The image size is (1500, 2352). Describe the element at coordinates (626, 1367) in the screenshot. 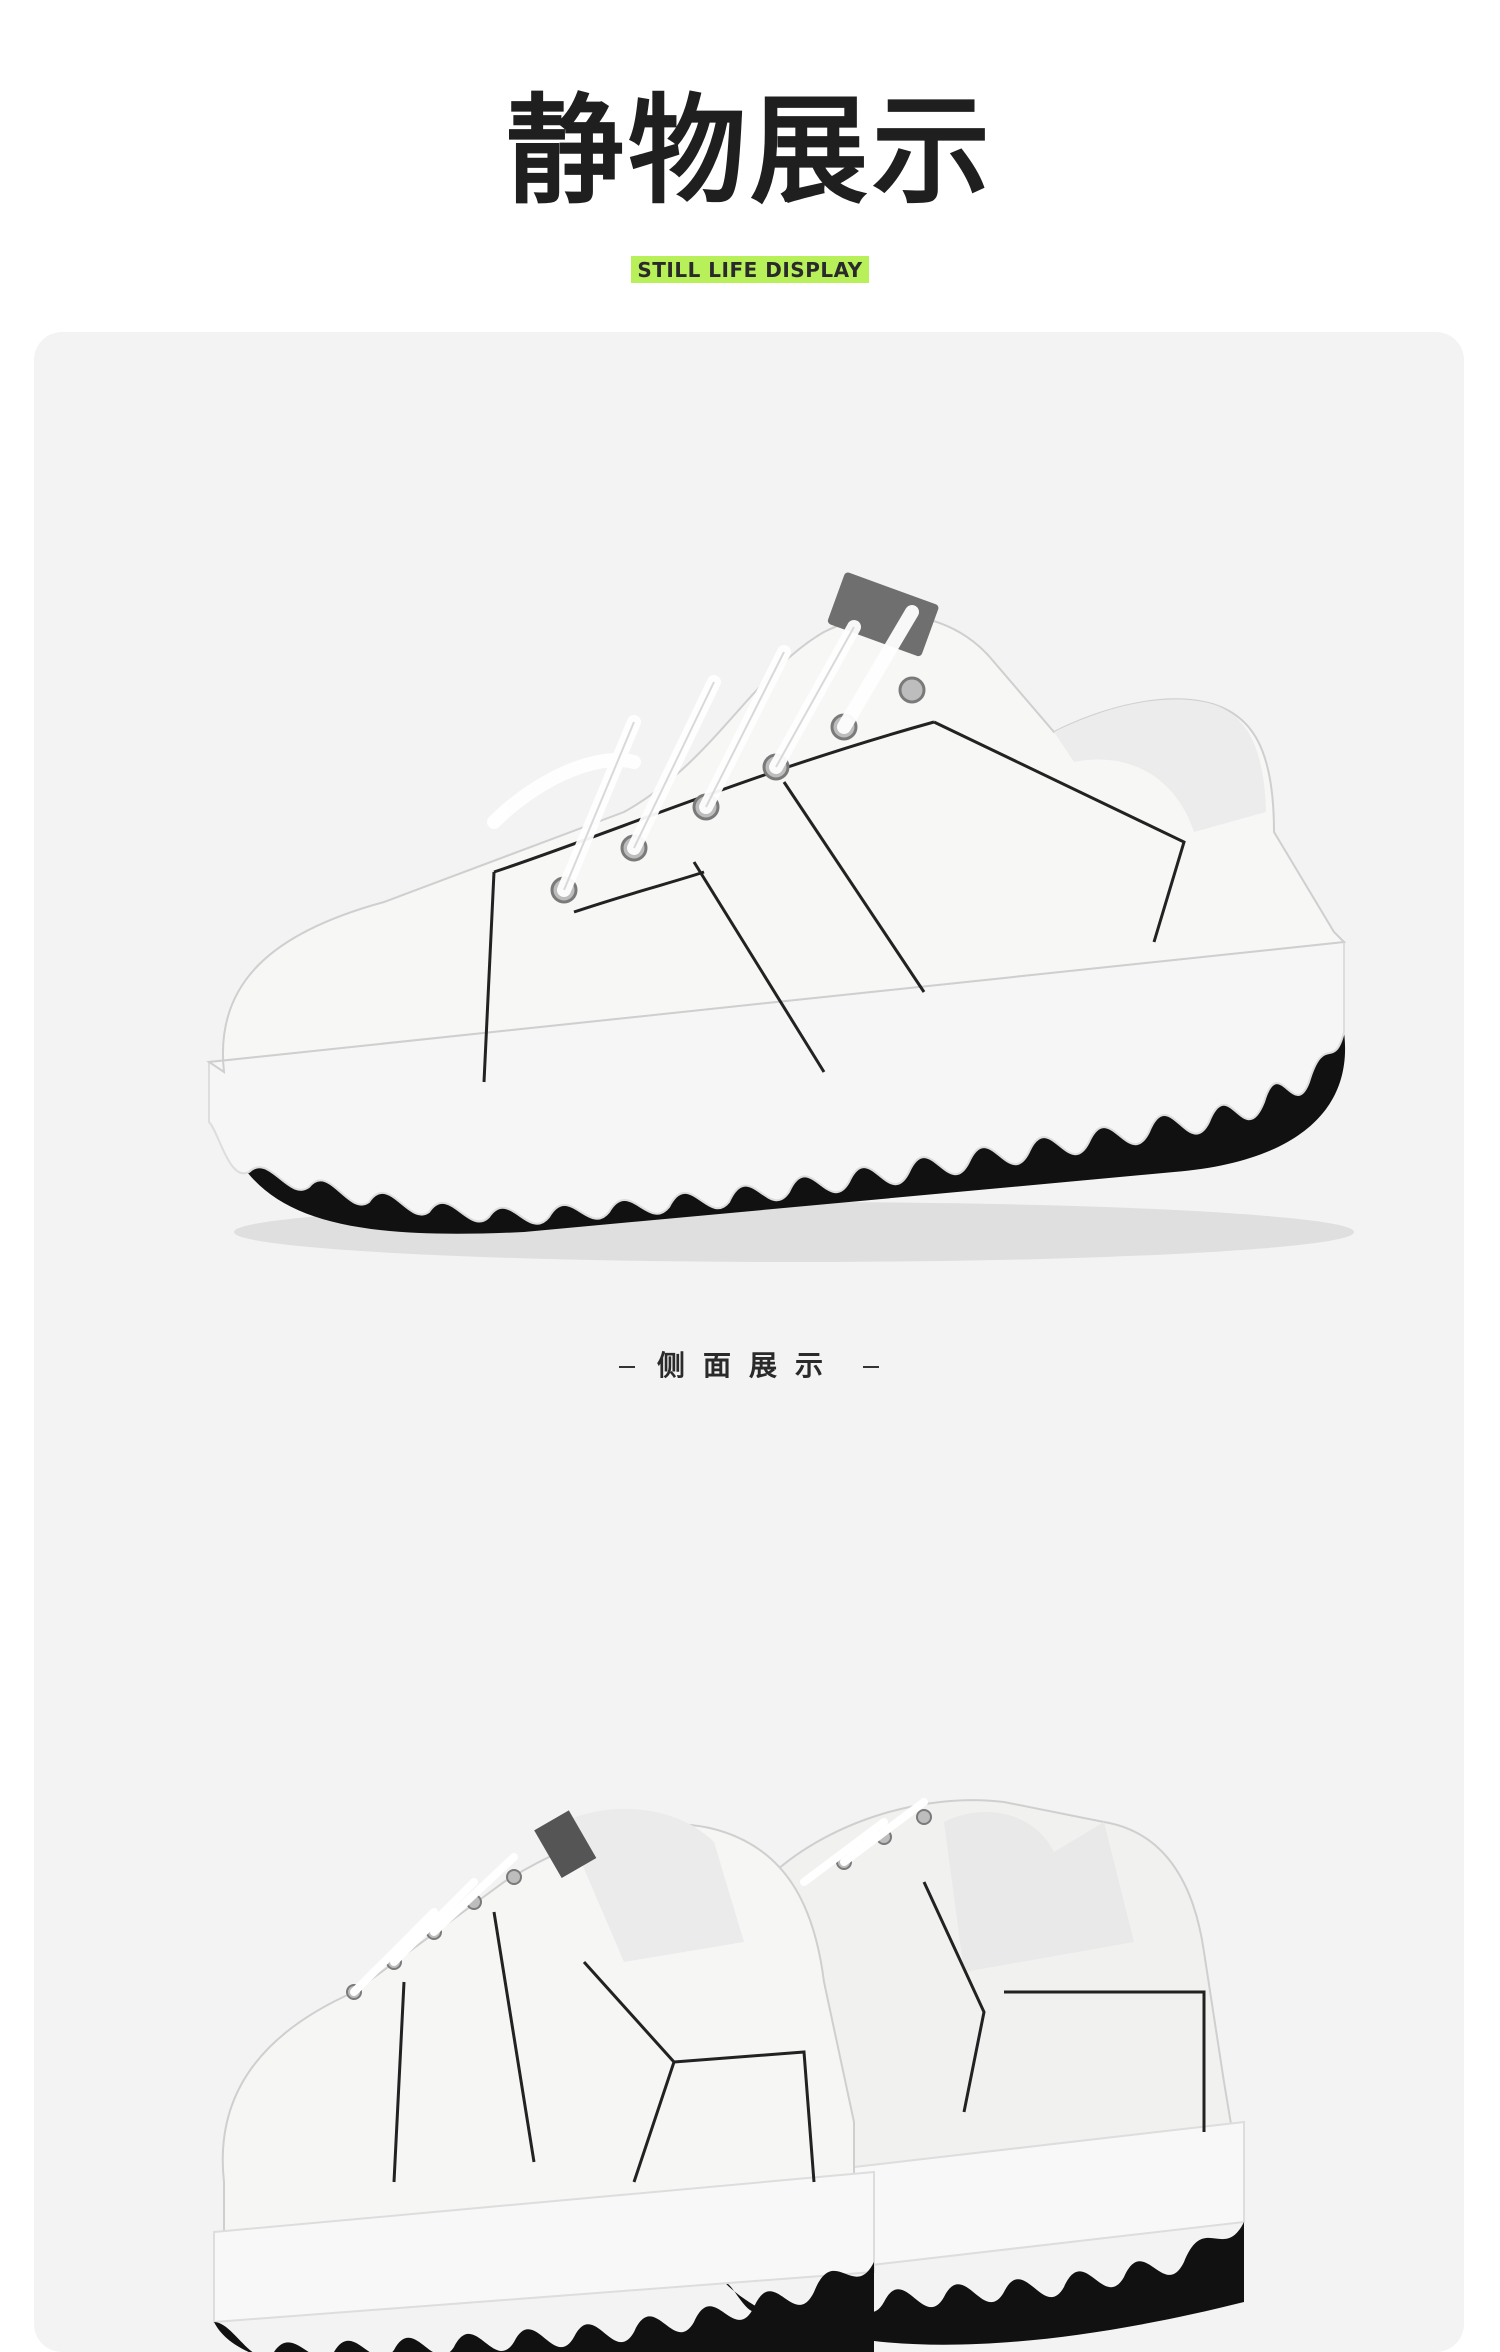

I see `caption-dash-left` at that location.